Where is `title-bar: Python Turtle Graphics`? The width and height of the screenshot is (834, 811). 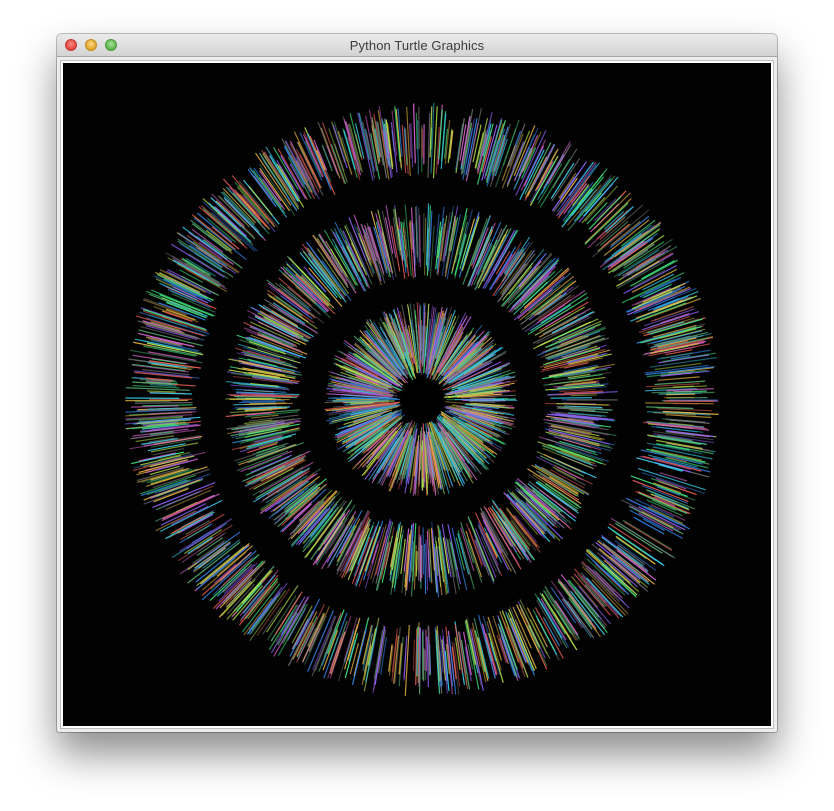 title-bar: Python Turtle Graphics is located at coordinates (417, 45).